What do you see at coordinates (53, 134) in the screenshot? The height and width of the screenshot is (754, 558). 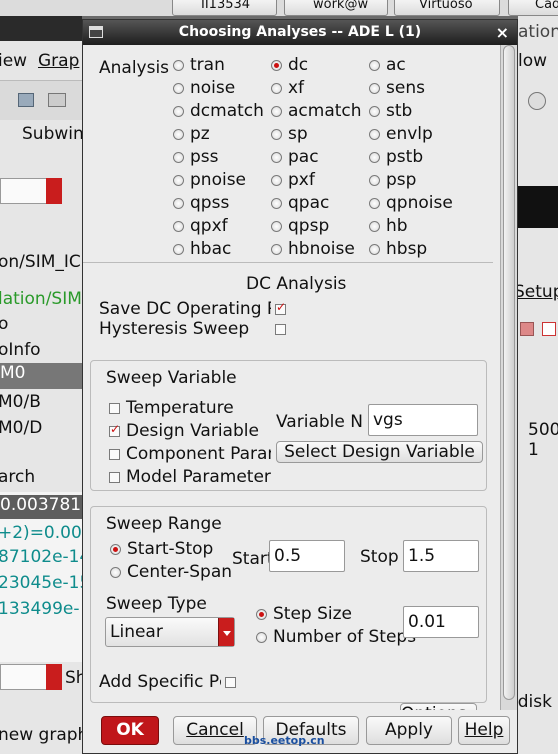 I see `subwin-label: Subwin` at bounding box center [53, 134].